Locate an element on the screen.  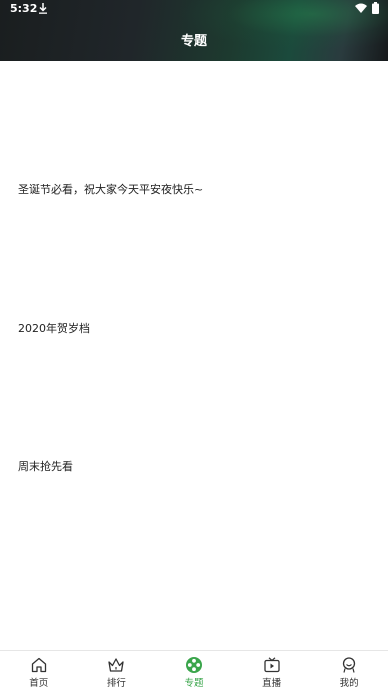
nav-item-home: 首页 is located at coordinates (39, 671).